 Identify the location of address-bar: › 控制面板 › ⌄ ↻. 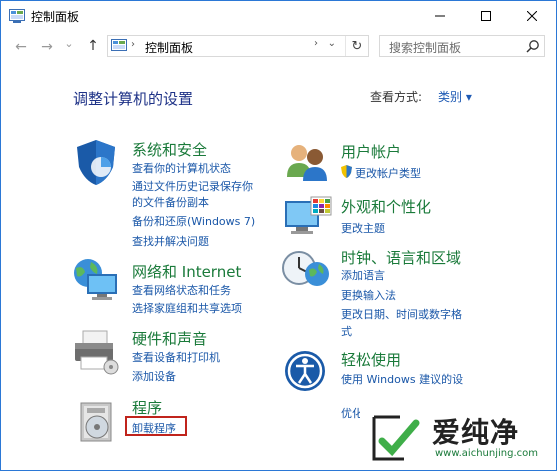
(238, 46).